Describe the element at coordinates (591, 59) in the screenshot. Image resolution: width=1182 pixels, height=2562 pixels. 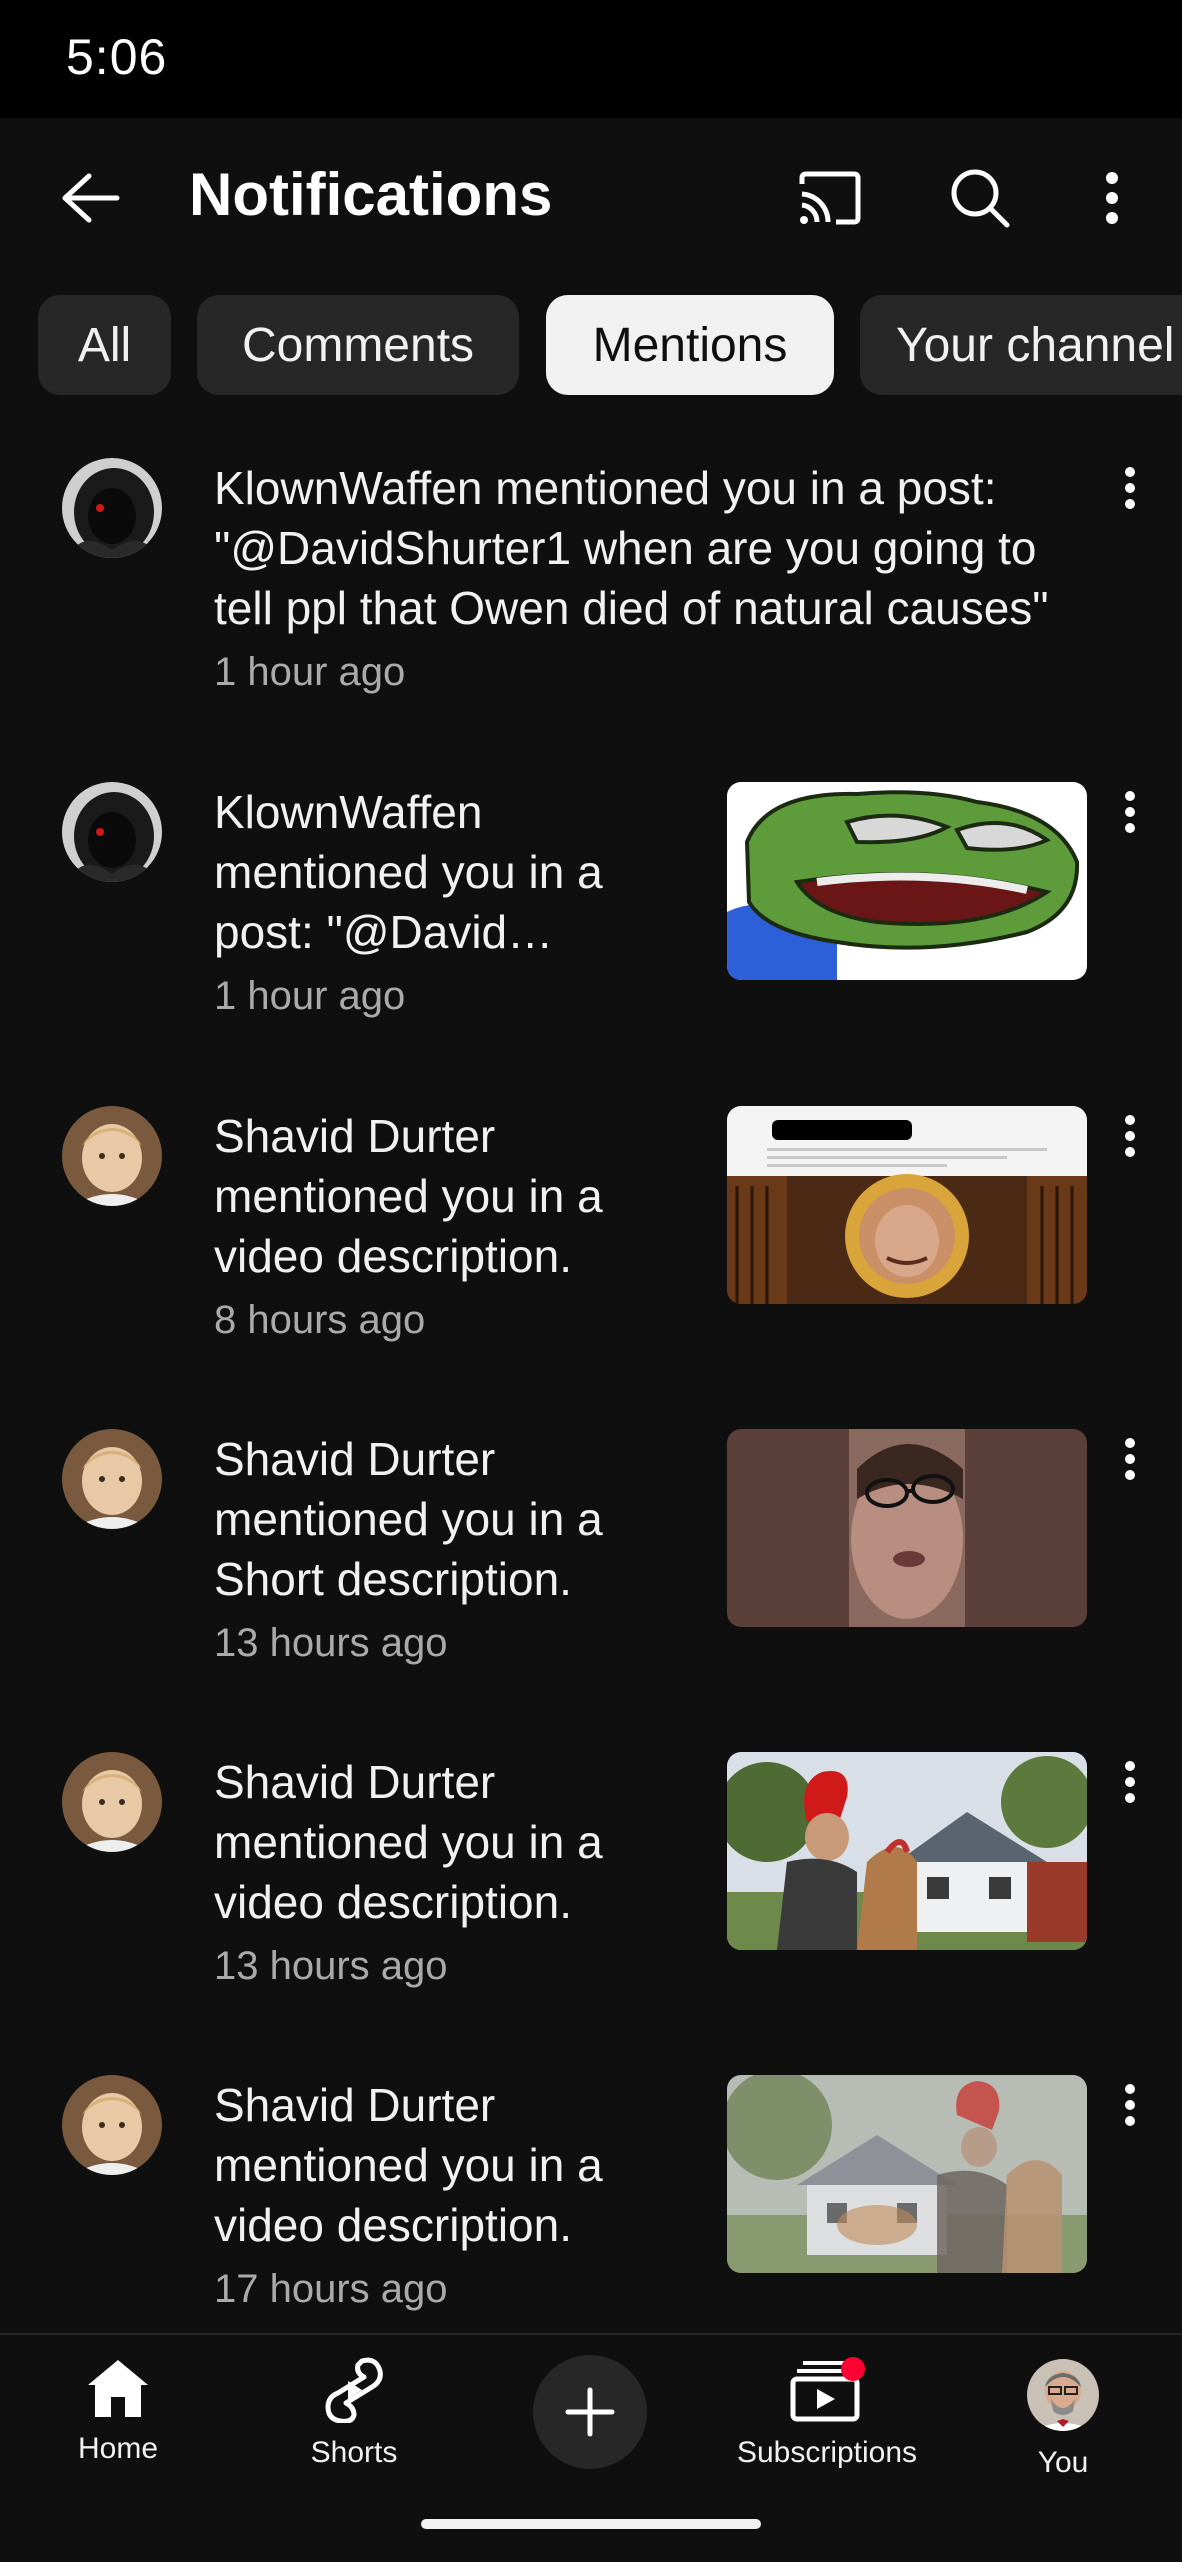
I see `status-bar: 5:06` at that location.